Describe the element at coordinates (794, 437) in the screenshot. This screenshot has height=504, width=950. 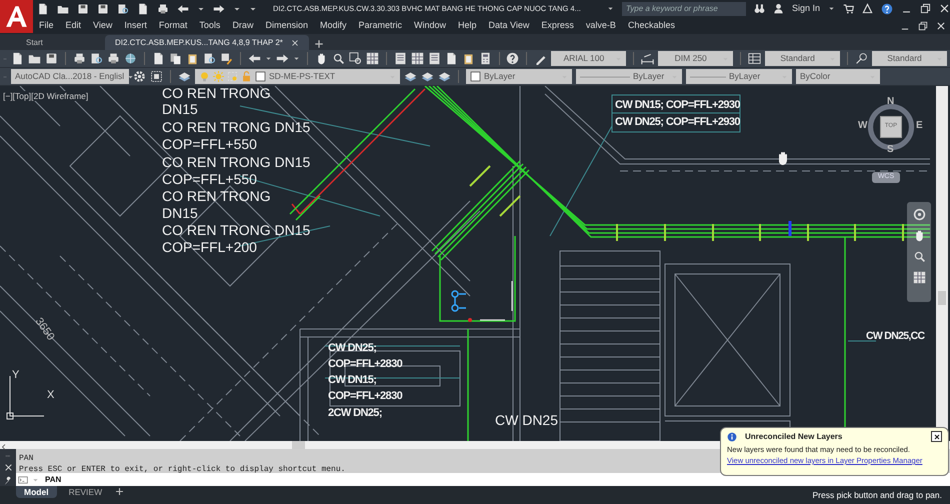
I see `notification-title: Unreconciled New Layers` at that location.